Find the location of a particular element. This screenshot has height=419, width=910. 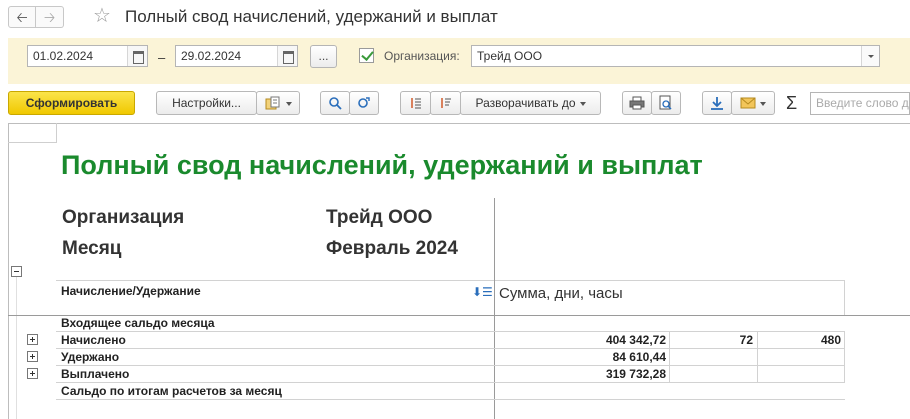

column-header-item: Начисление/Удержание is located at coordinates (131, 291).